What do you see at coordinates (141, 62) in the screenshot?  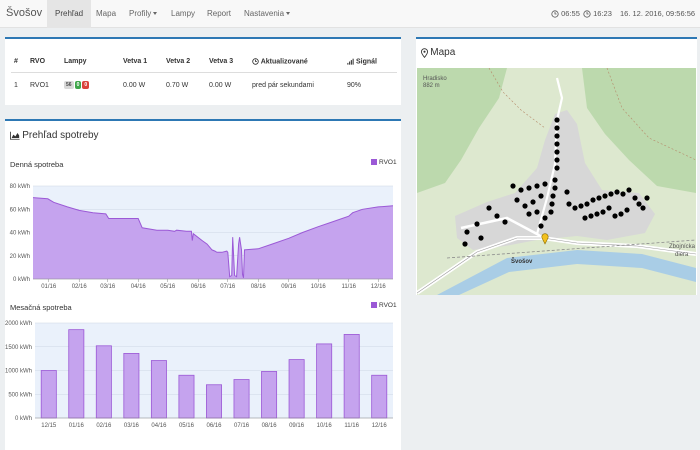 I see `col-header-vetva1: Vetva 1` at bounding box center [141, 62].